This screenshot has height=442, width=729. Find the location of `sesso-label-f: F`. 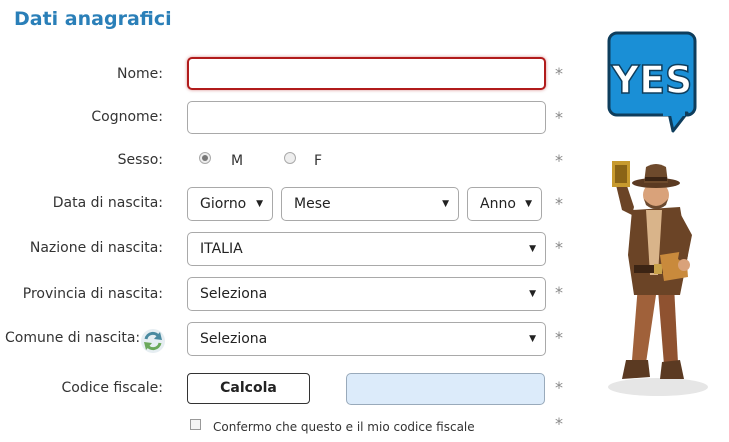

sesso-label-f: F is located at coordinates (318, 161).